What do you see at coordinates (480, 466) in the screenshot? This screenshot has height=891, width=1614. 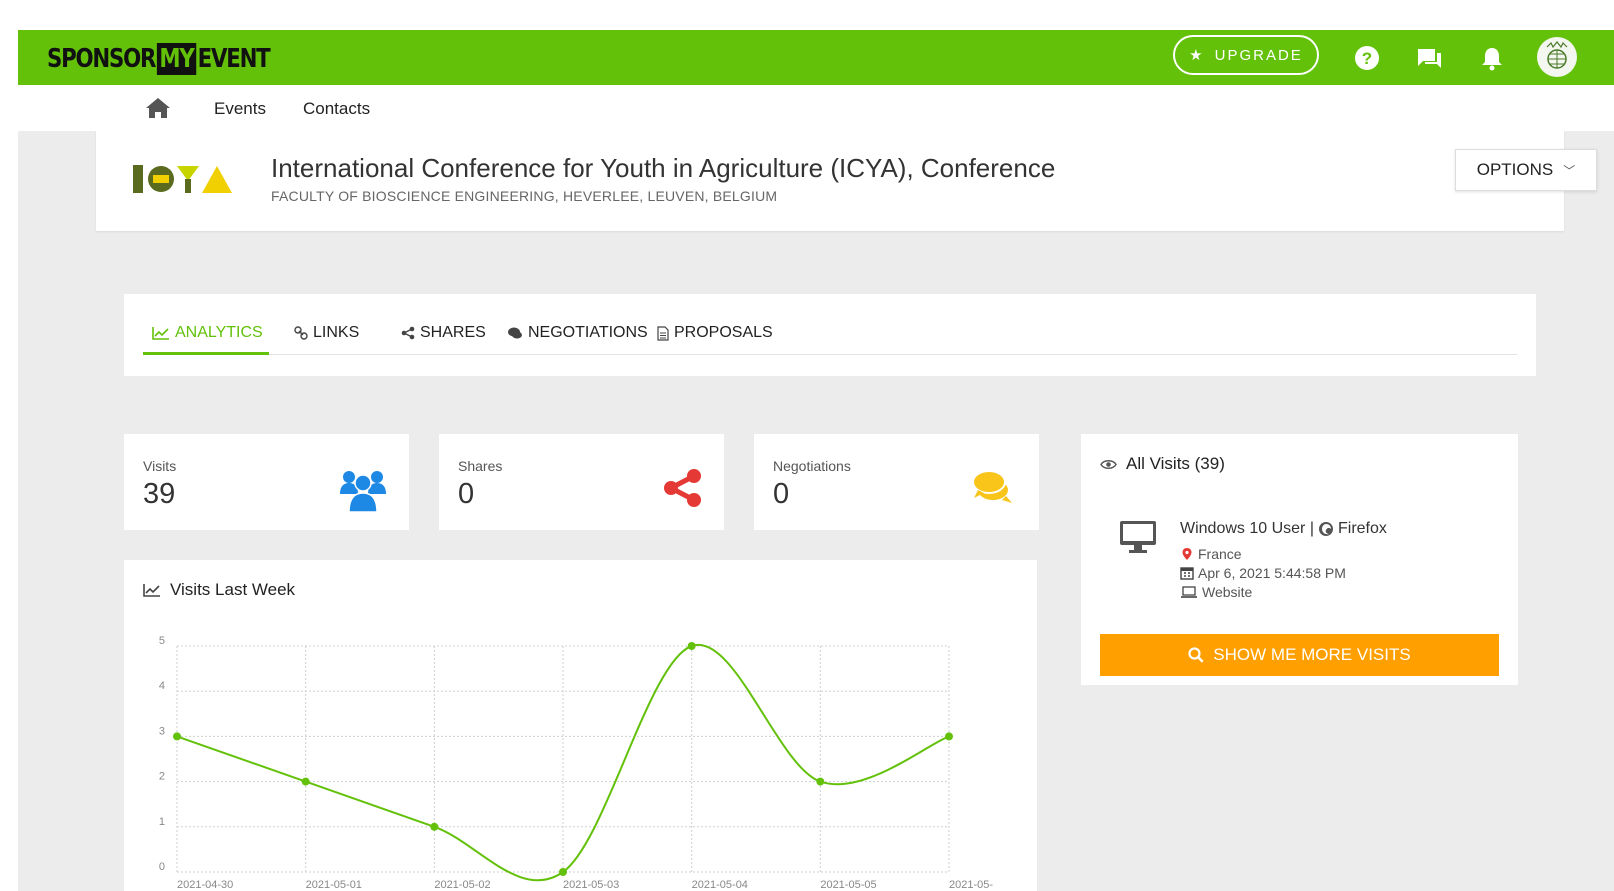 I see `stat-label: Shares` at bounding box center [480, 466].